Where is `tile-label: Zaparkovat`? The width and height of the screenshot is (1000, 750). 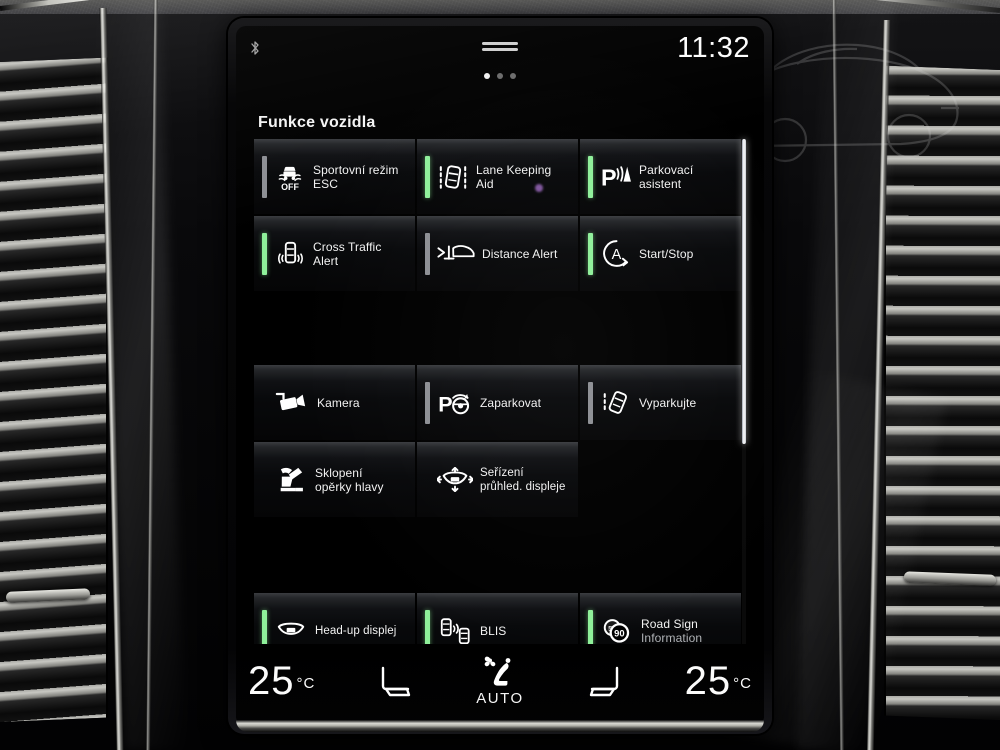 tile-label: Zaparkovat is located at coordinates (510, 403).